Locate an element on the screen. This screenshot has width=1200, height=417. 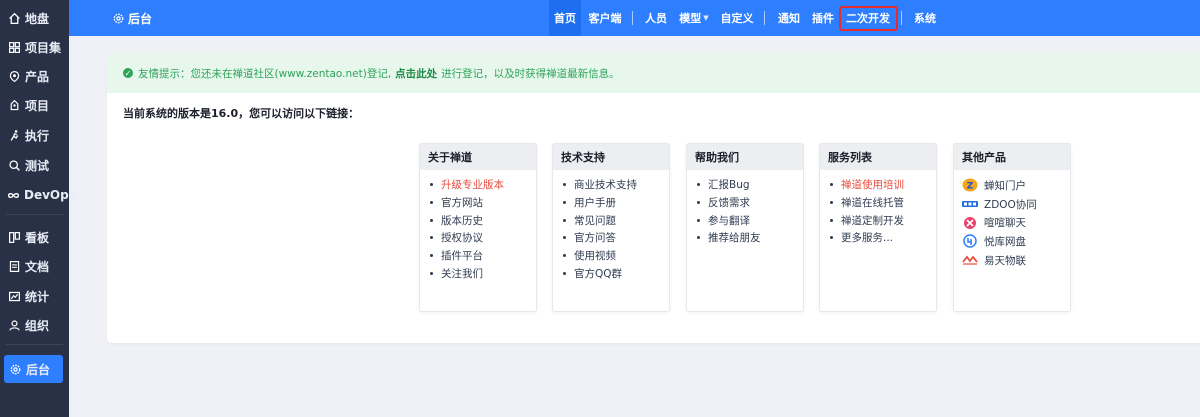
list-item: 推荐给朋友 is located at coordinates (750, 238).